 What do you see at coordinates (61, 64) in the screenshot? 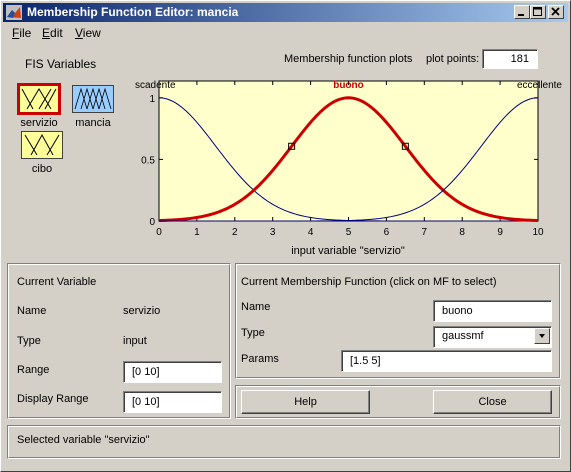
I see `fis-variables-title: FIS Variables` at bounding box center [61, 64].